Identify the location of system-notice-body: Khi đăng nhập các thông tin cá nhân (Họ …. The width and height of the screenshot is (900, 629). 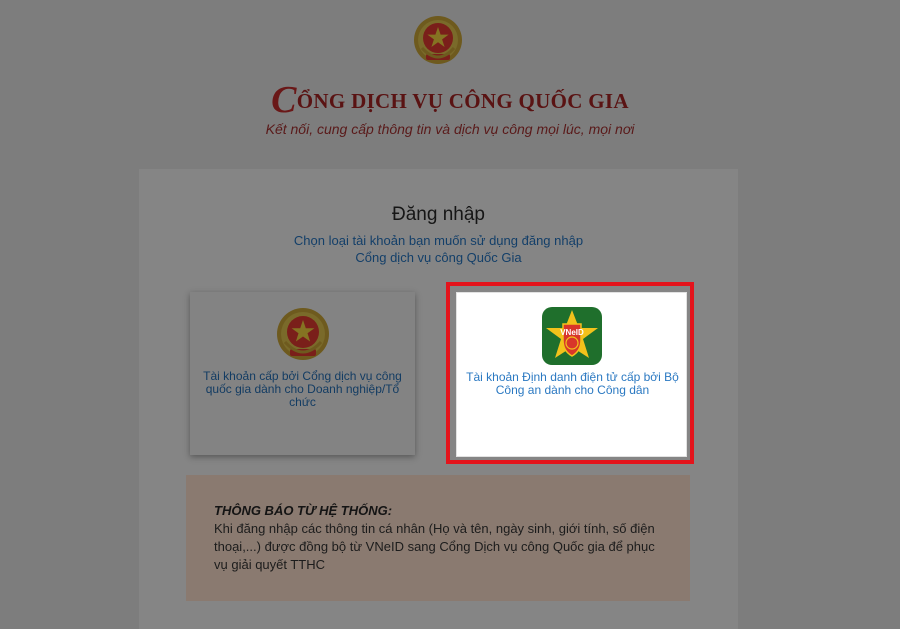
(434, 546).